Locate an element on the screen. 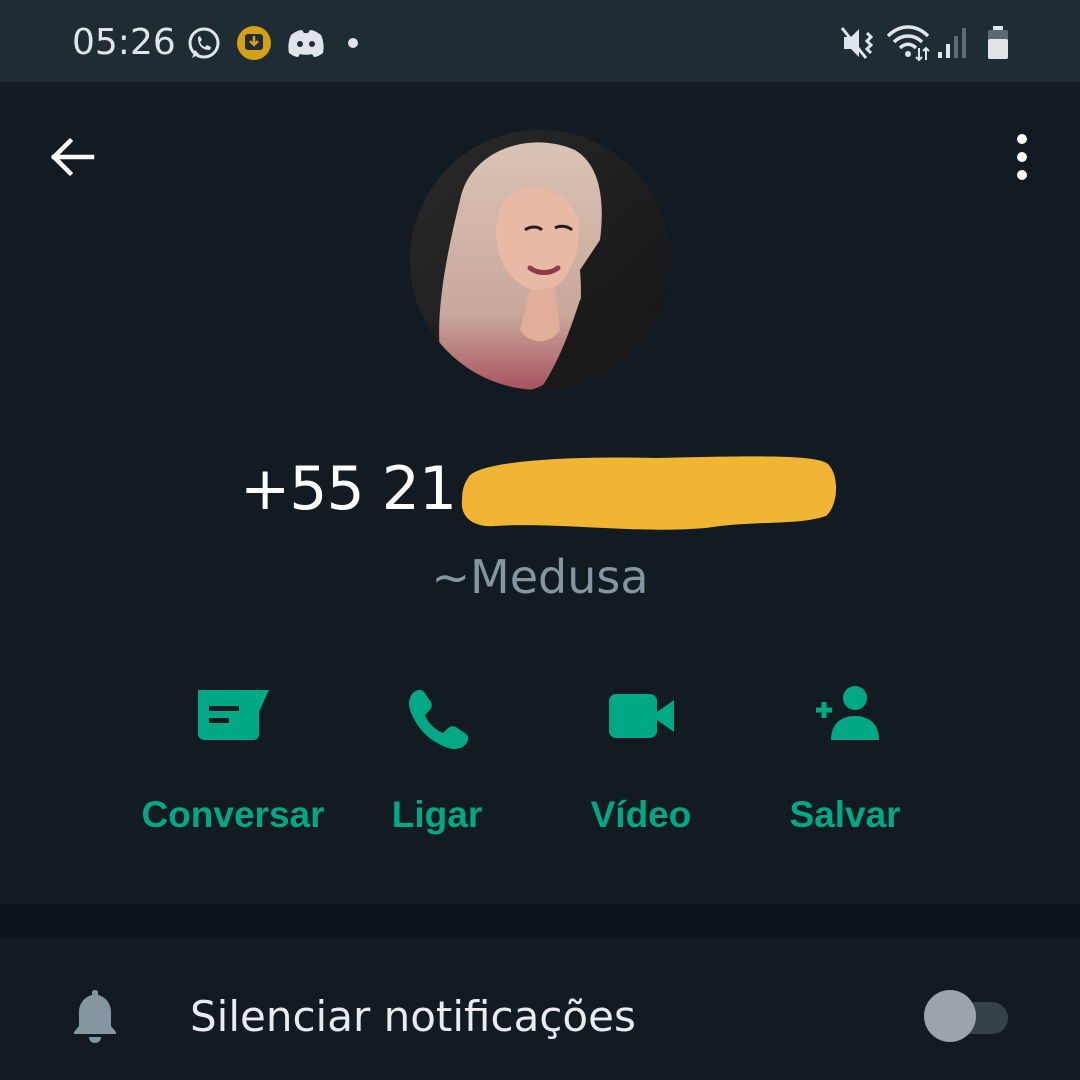  more-vertical-icon is located at coordinates (1022, 157).